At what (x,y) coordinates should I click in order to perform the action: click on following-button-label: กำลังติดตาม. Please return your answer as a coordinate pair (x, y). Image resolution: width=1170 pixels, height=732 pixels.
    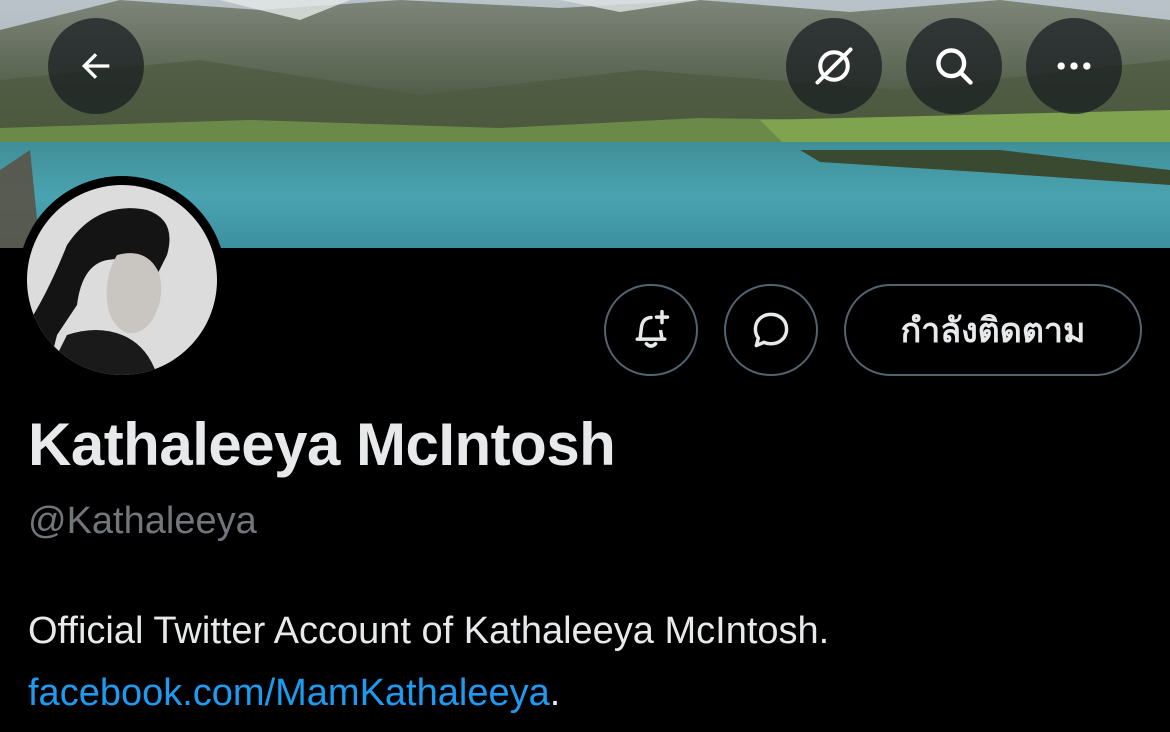
    Looking at the image, I should click on (993, 331).